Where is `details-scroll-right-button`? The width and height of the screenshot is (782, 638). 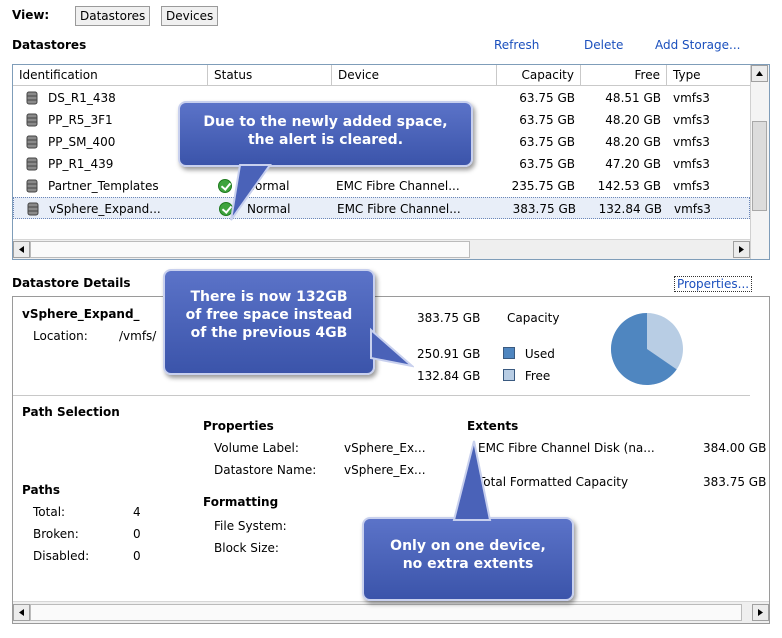
details-scroll-right-button is located at coordinates (760, 612).